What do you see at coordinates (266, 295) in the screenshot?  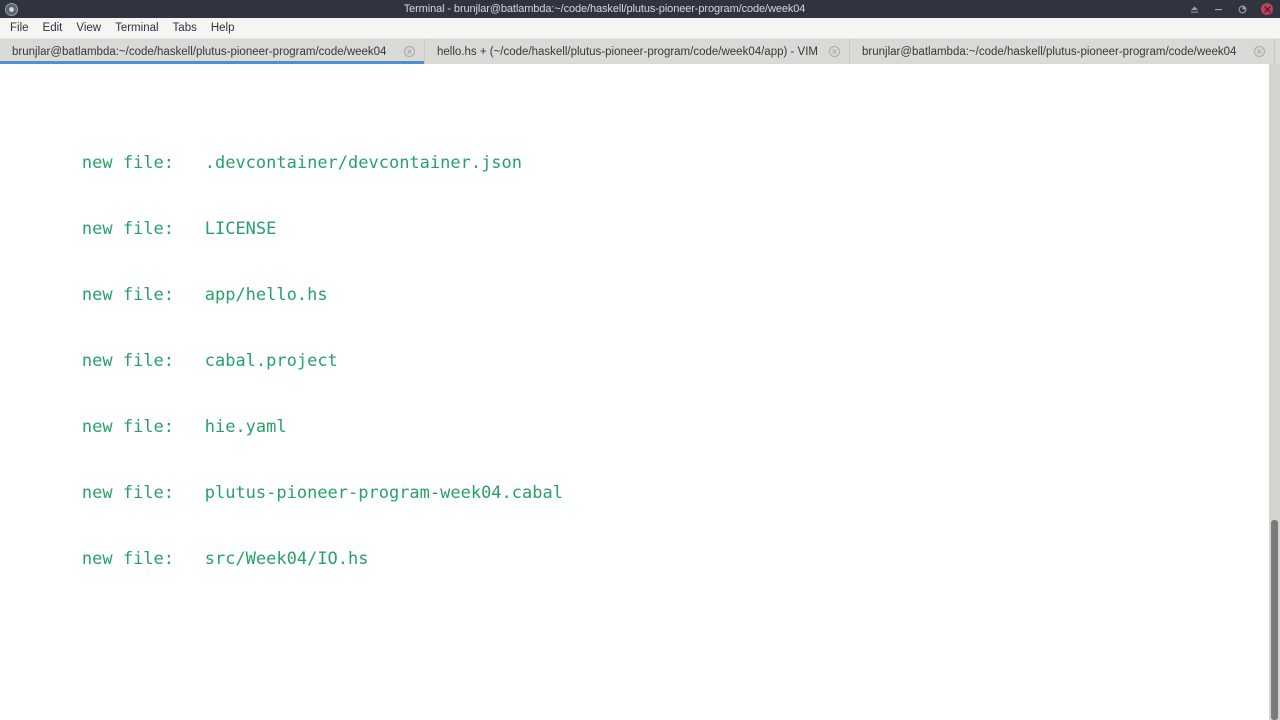 I see `staged-file-name: app/hello.hs` at bounding box center [266, 295].